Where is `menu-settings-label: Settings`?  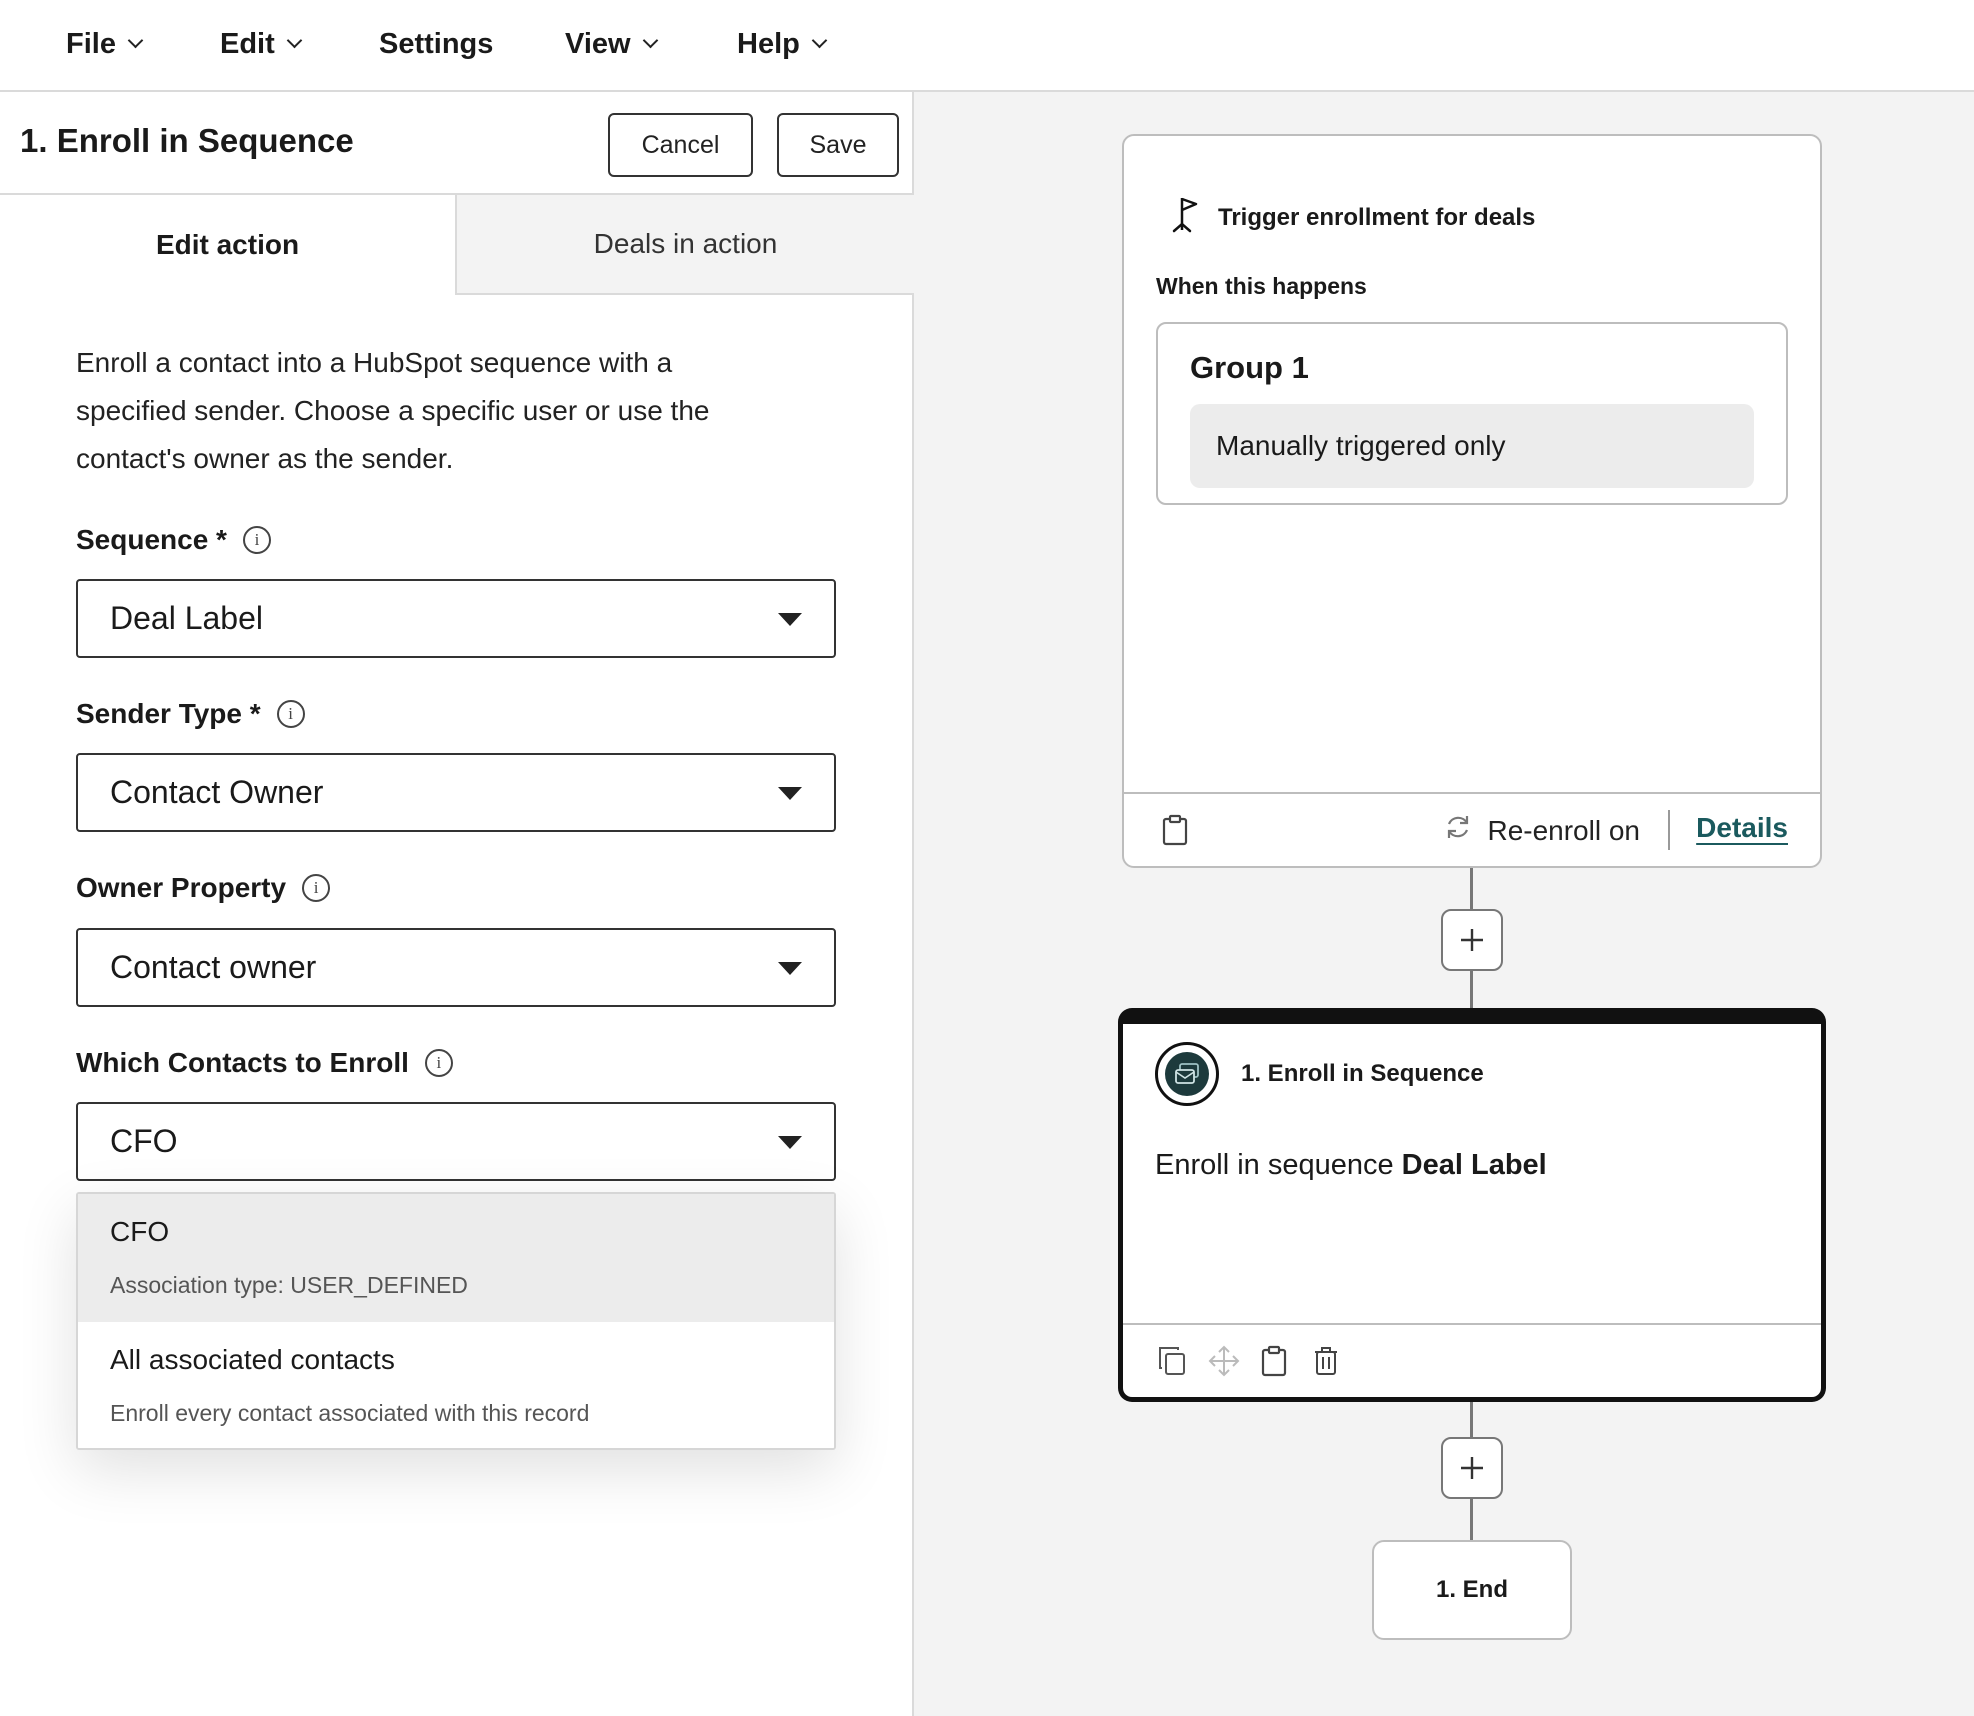 menu-settings-label: Settings is located at coordinates (436, 43).